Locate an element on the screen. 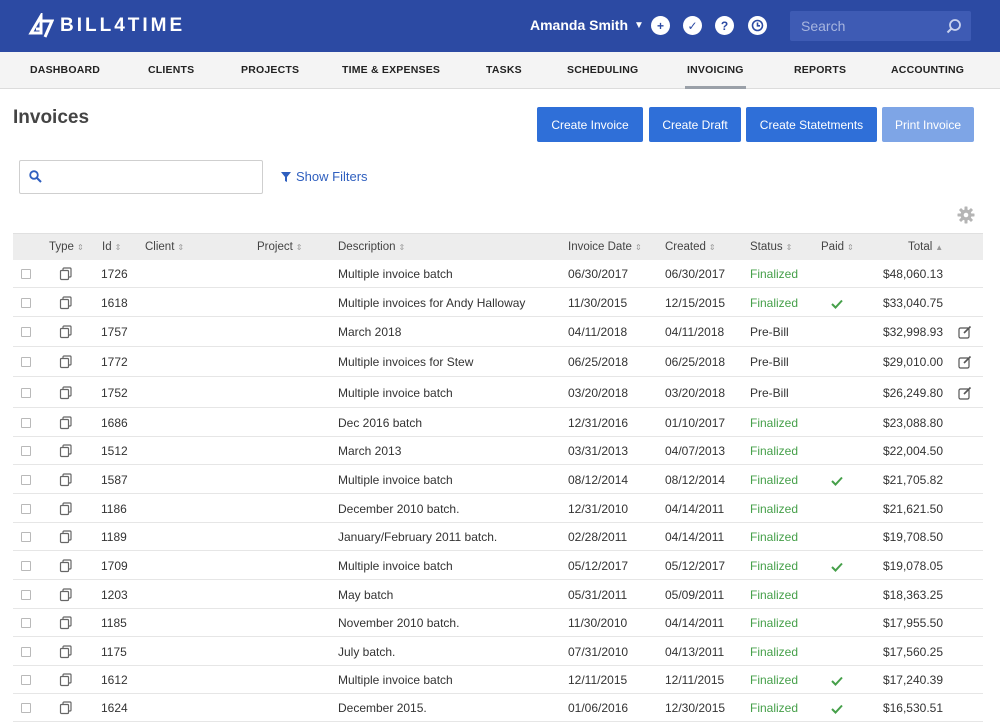 The width and height of the screenshot is (1000, 722). search-icon is located at coordinates (954, 26).